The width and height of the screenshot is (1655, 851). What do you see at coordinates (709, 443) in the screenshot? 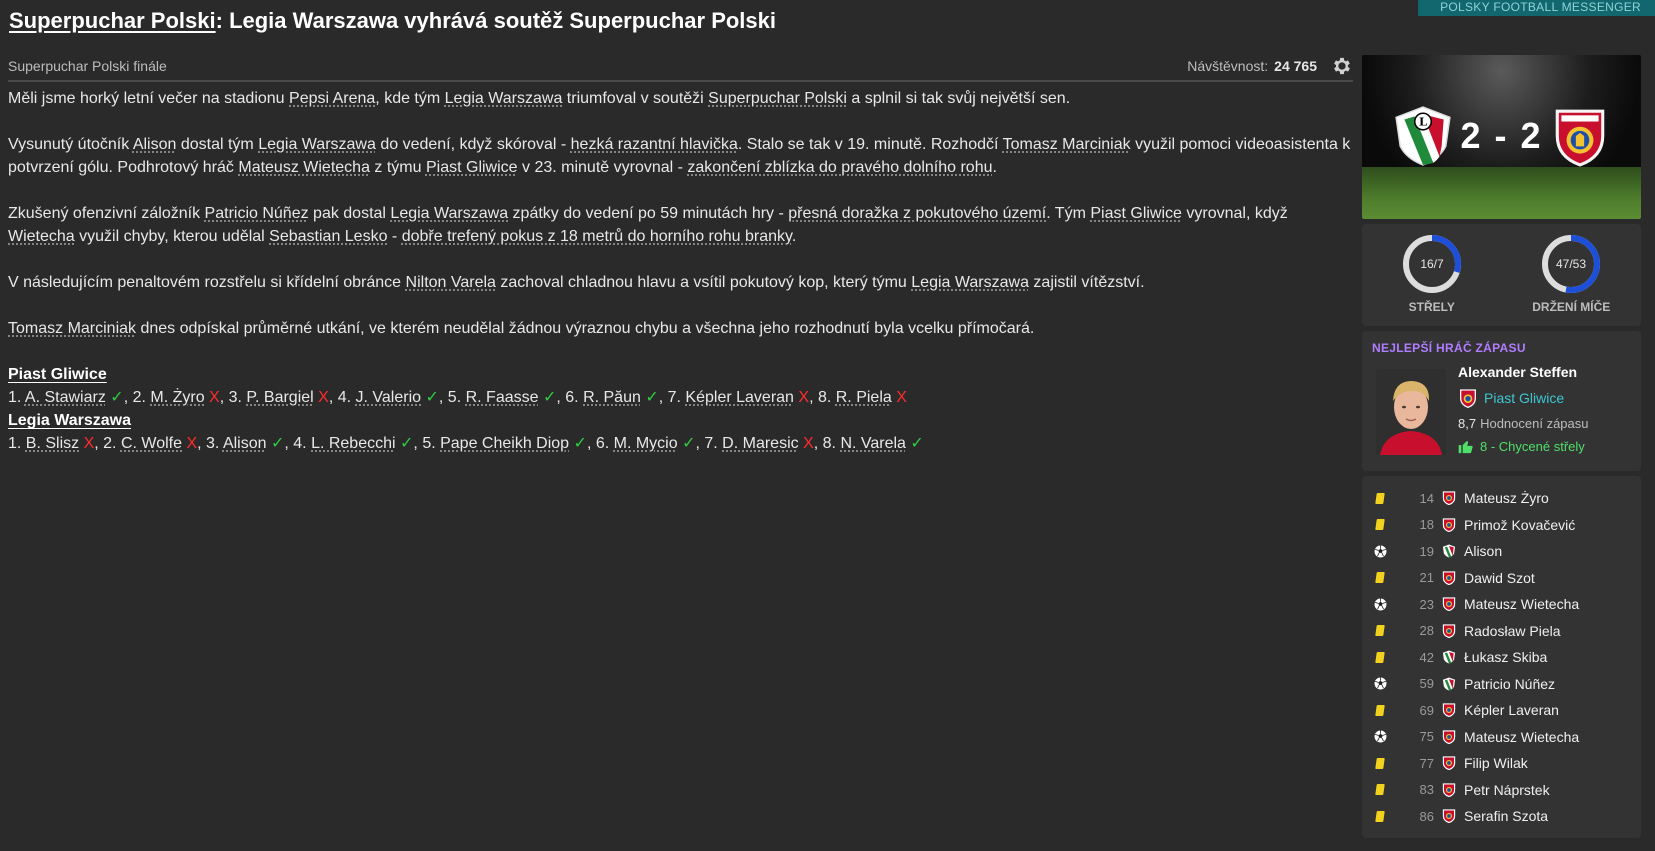
I see `kick-number: , 7.` at bounding box center [709, 443].